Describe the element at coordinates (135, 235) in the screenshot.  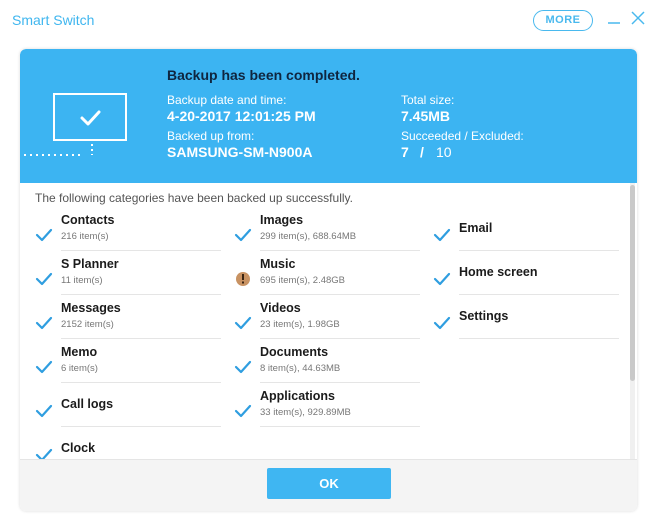
I see `category-item-contacts: Contacts 216 item(s)` at that location.